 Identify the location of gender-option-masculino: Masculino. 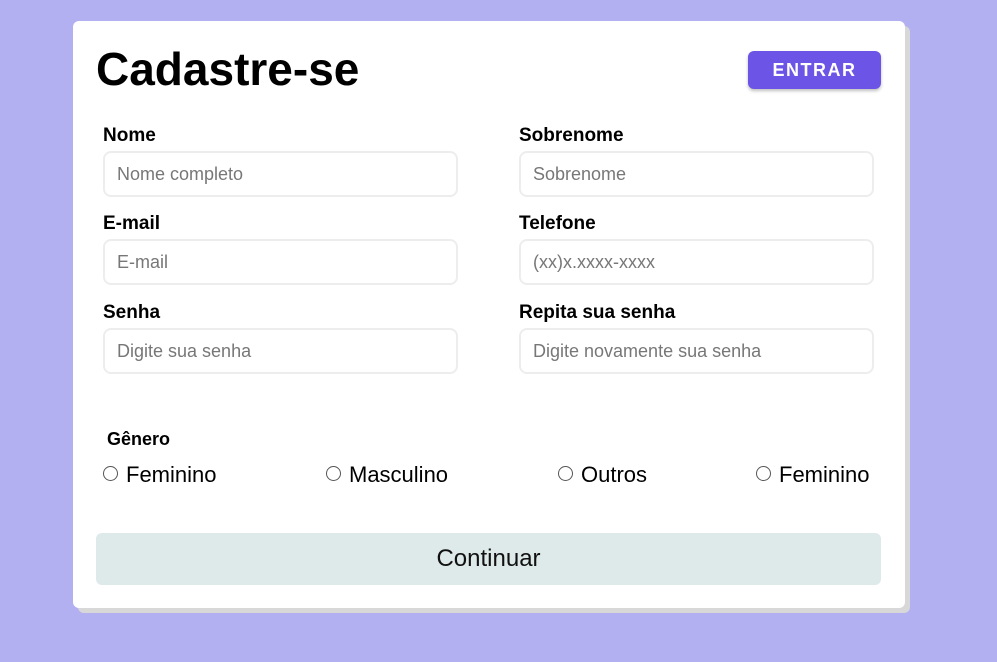
(387, 475).